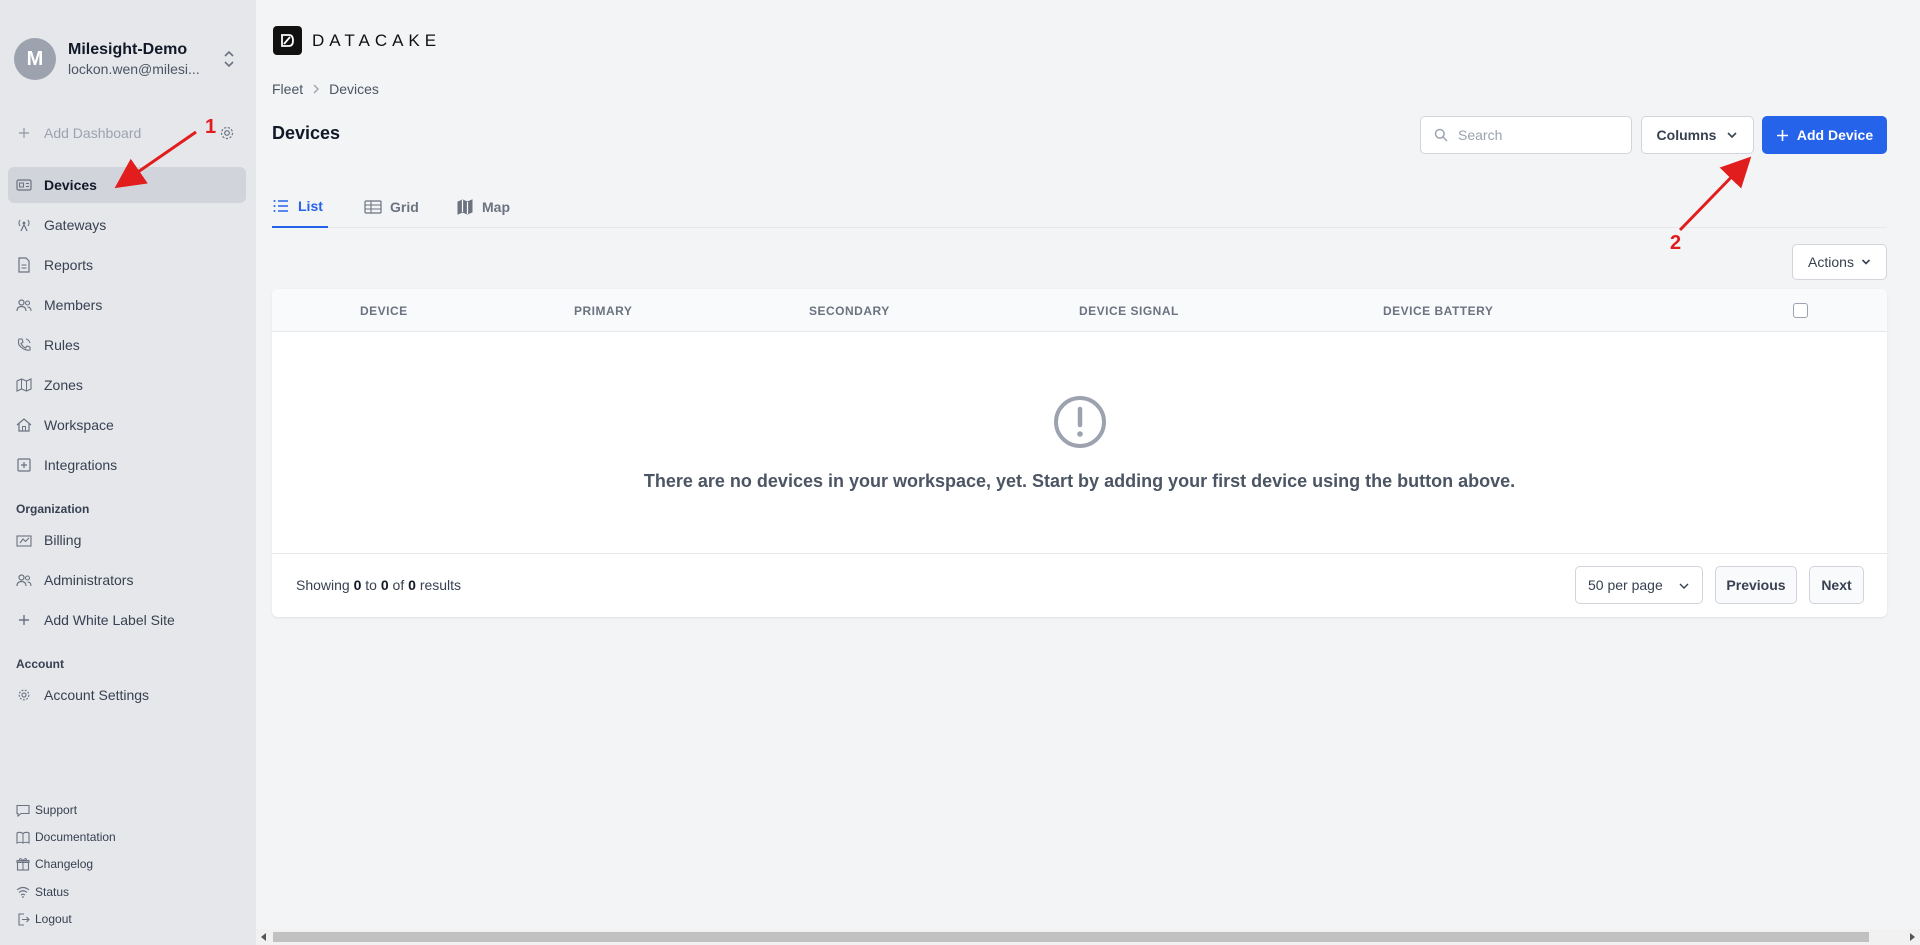 This screenshot has height=945, width=1920. Describe the element at coordinates (384, 310) in the screenshot. I see `column-header-device: DEVICE` at that location.